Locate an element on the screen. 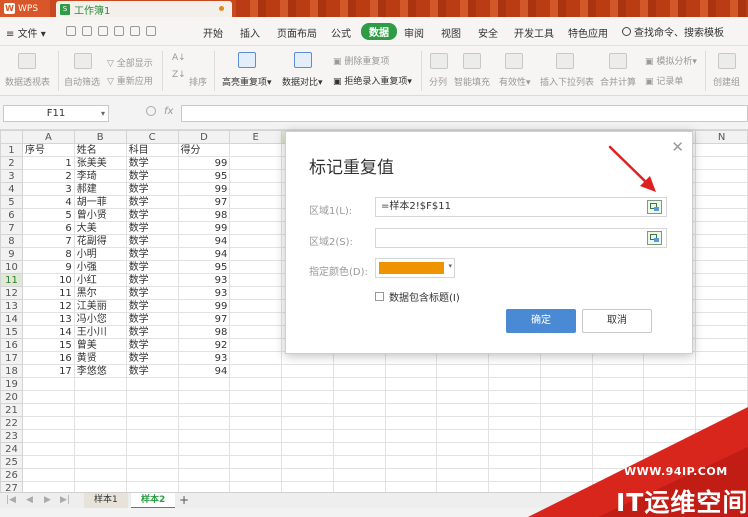 Image resolution: width=748 pixels, height=517 pixels. row-header: 10 is located at coordinates (11, 267).